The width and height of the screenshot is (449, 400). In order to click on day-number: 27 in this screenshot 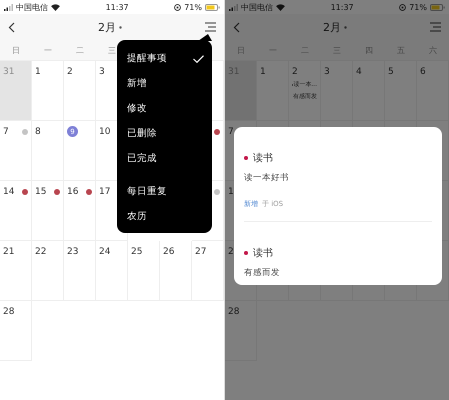, I will do `click(200, 251)`.